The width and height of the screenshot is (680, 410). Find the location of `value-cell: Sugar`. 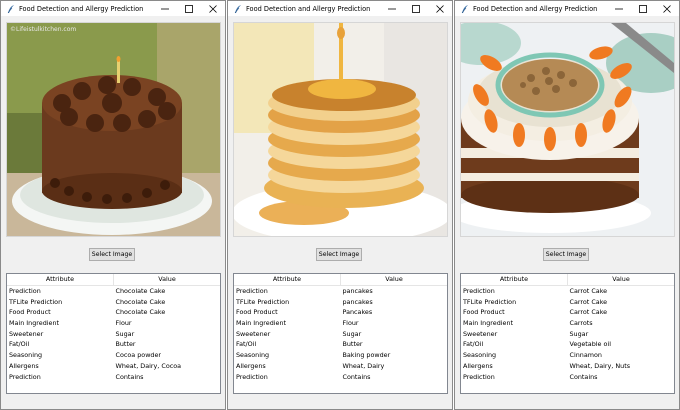

value-cell: Sugar is located at coordinates (352, 333).